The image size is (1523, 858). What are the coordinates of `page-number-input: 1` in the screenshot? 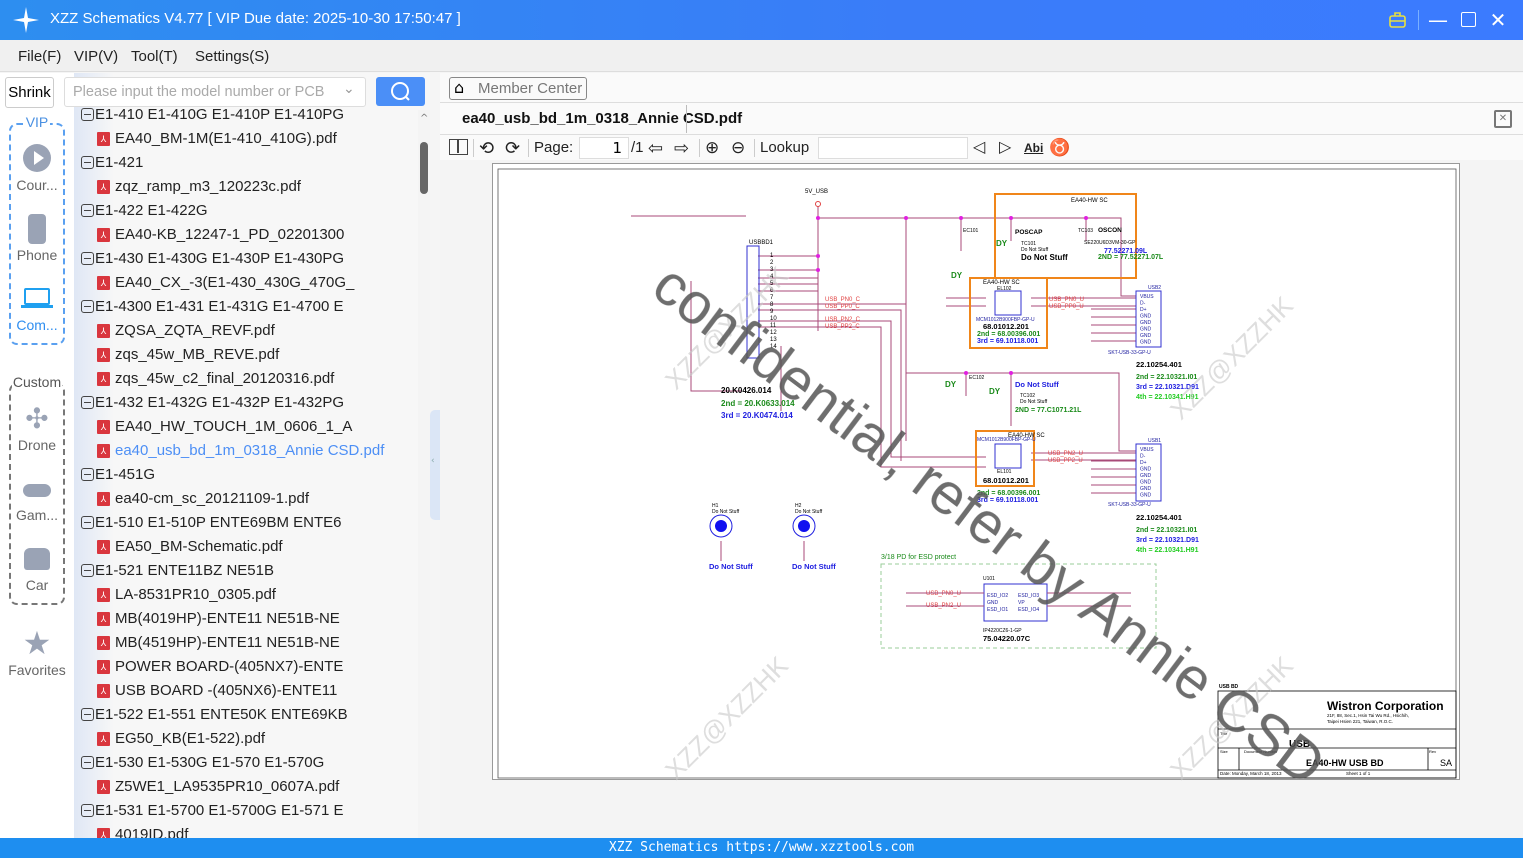 It's located at (604, 148).